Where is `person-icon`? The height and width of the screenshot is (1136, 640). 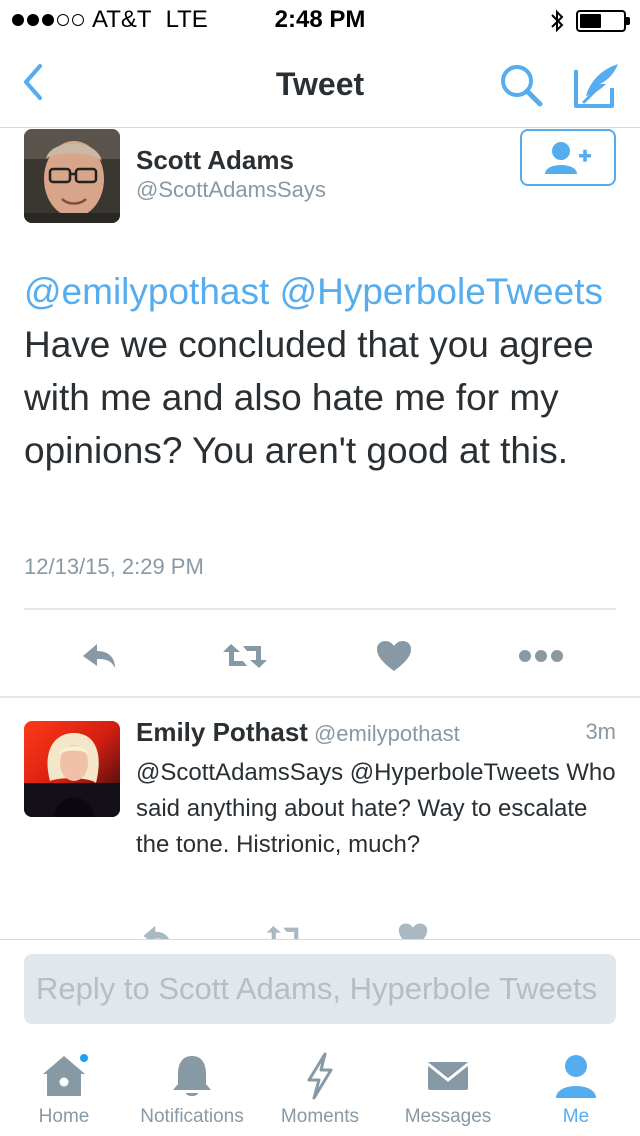 person-icon is located at coordinates (576, 1076).